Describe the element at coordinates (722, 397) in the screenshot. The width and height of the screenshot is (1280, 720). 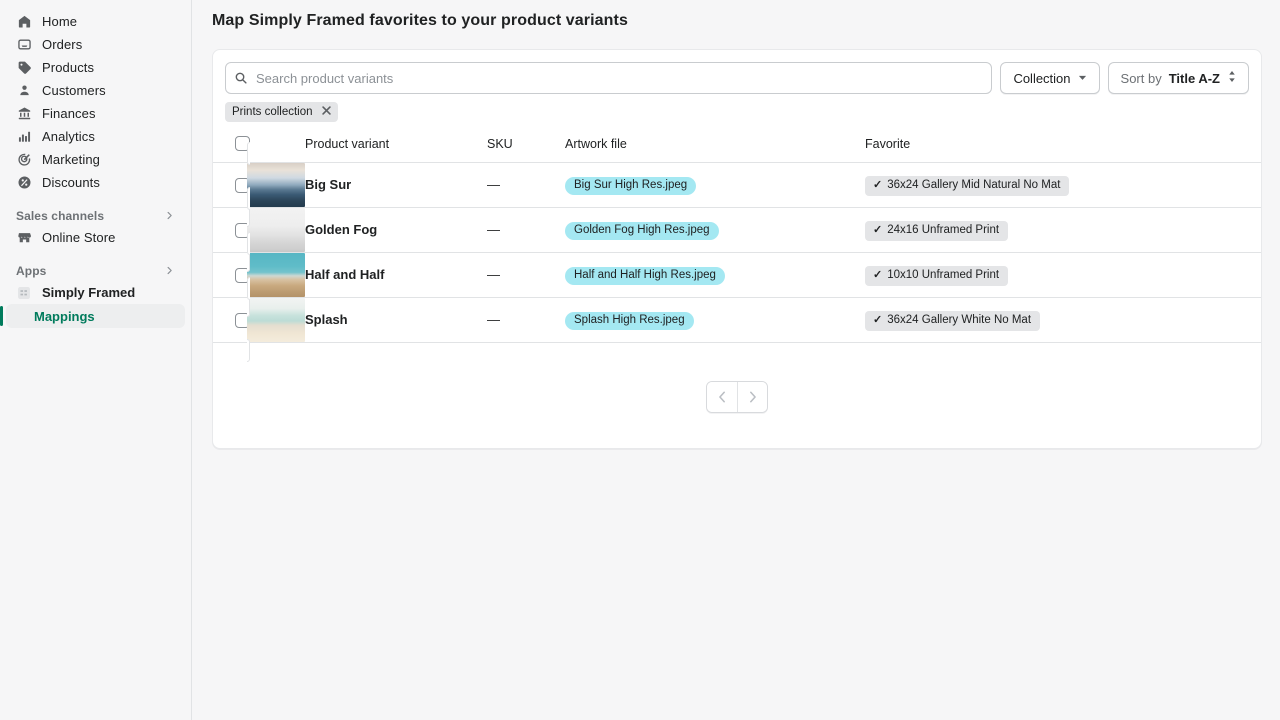
I see `pagination-previous-button` at that location.